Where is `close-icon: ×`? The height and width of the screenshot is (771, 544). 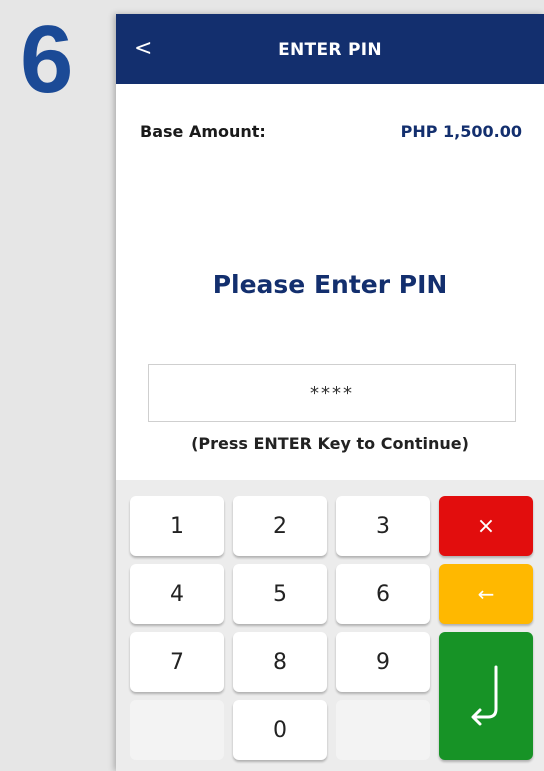 close-icon: × is located at coordinates (486, 526).